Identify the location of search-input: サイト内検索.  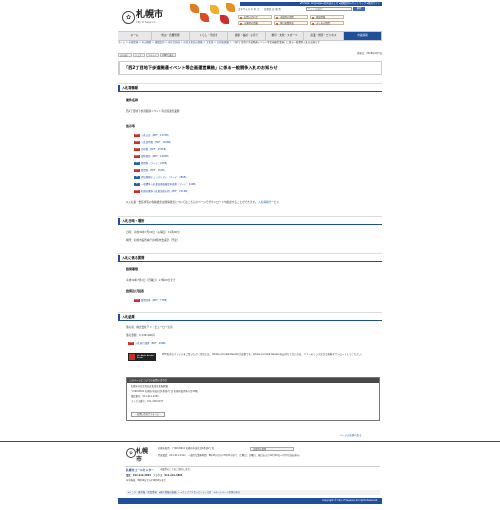
(329, 9).